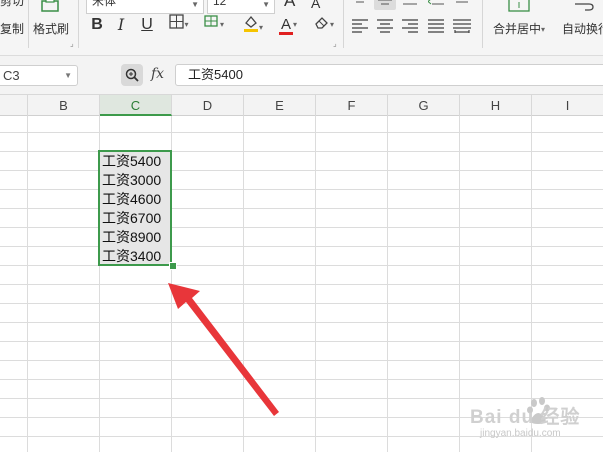  Describe the element at coordinates (525, 417) in the screenshot. I see `watermark-line1: Bai du 经验` at that location.